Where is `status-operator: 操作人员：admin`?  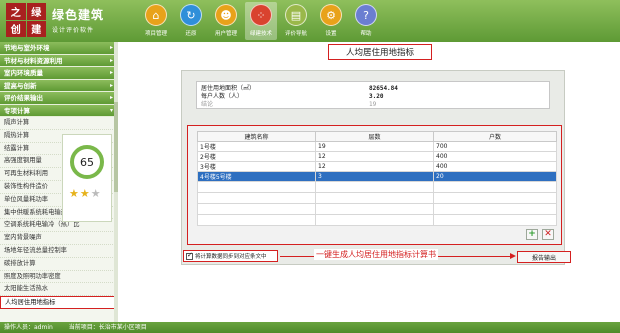
status-operator: 操作人员：admin is located at coordinates (28, 327).